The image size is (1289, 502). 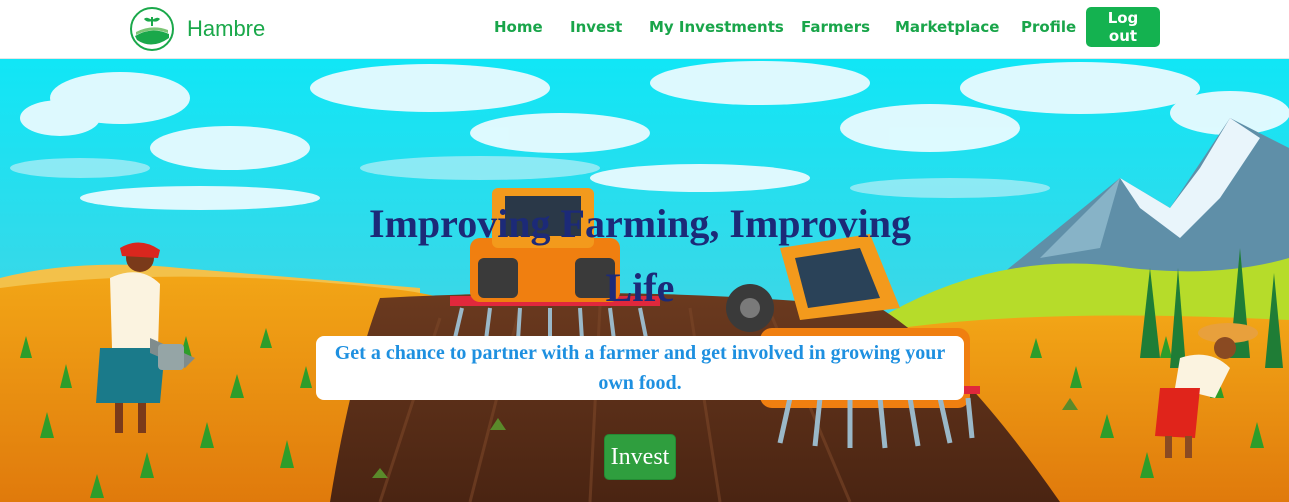 I want to click on nav-home-link: Home, so click(x=518, y=27).